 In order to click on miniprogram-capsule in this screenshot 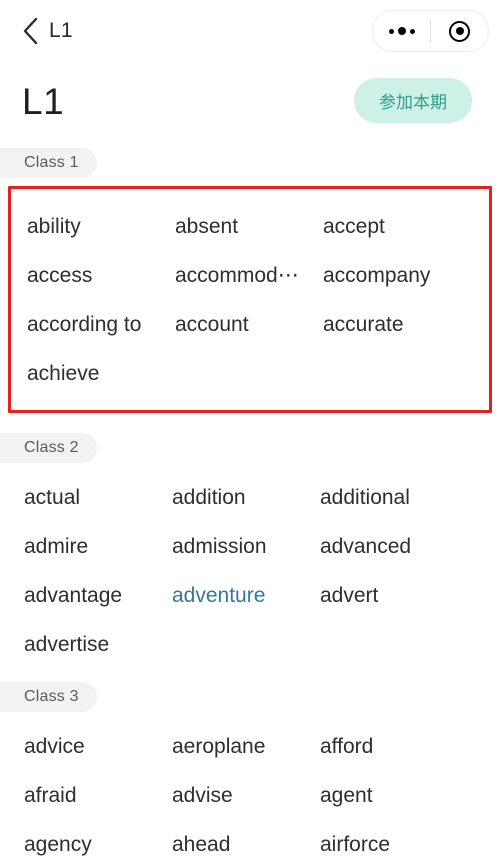, I will do `click(430, 31)`.